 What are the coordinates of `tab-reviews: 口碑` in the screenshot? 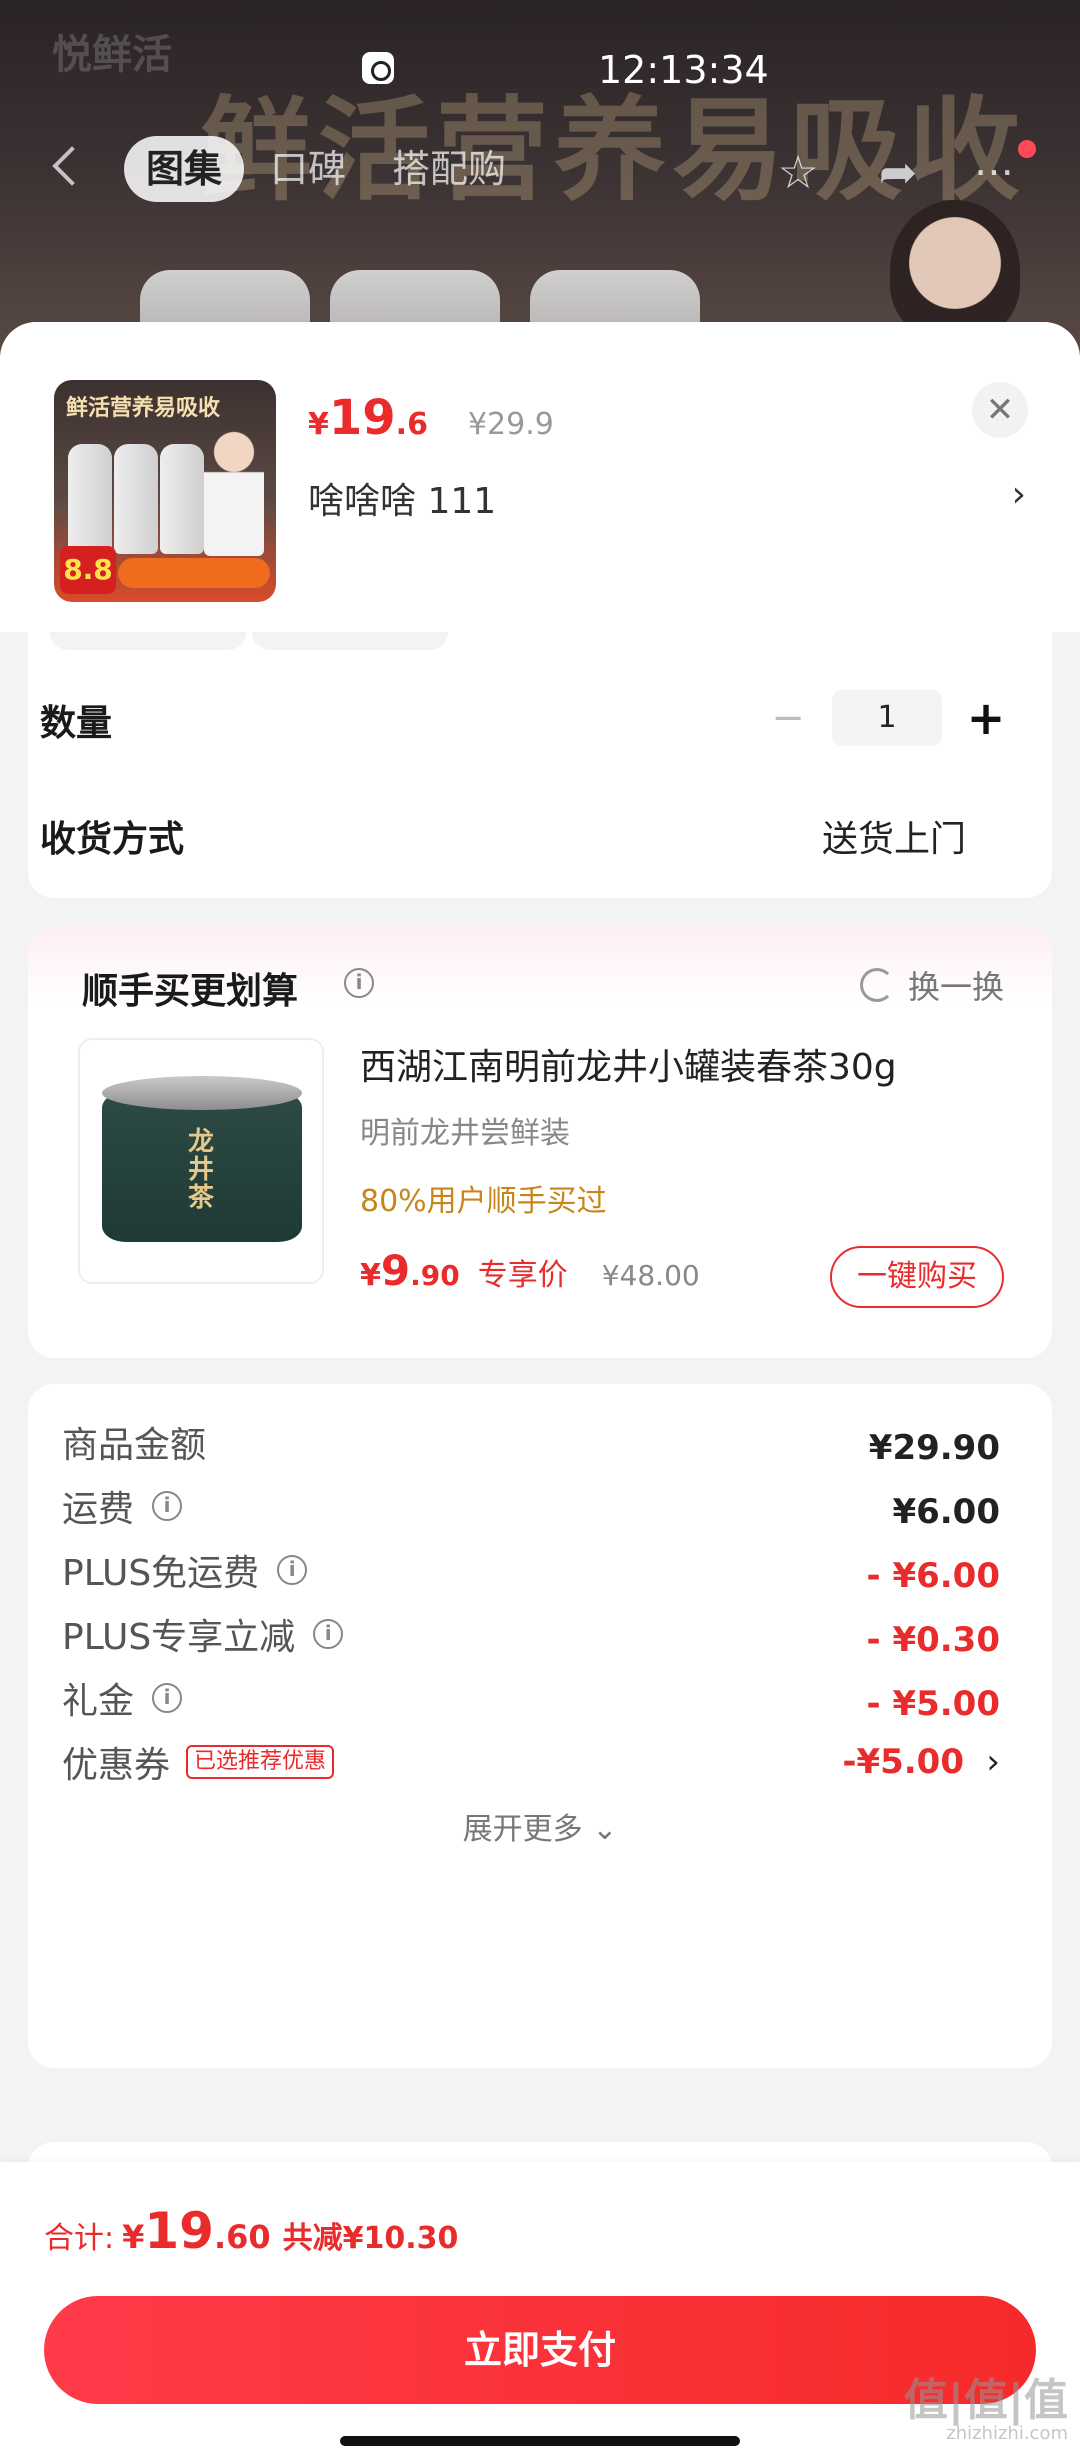 It's located at (308, 169).